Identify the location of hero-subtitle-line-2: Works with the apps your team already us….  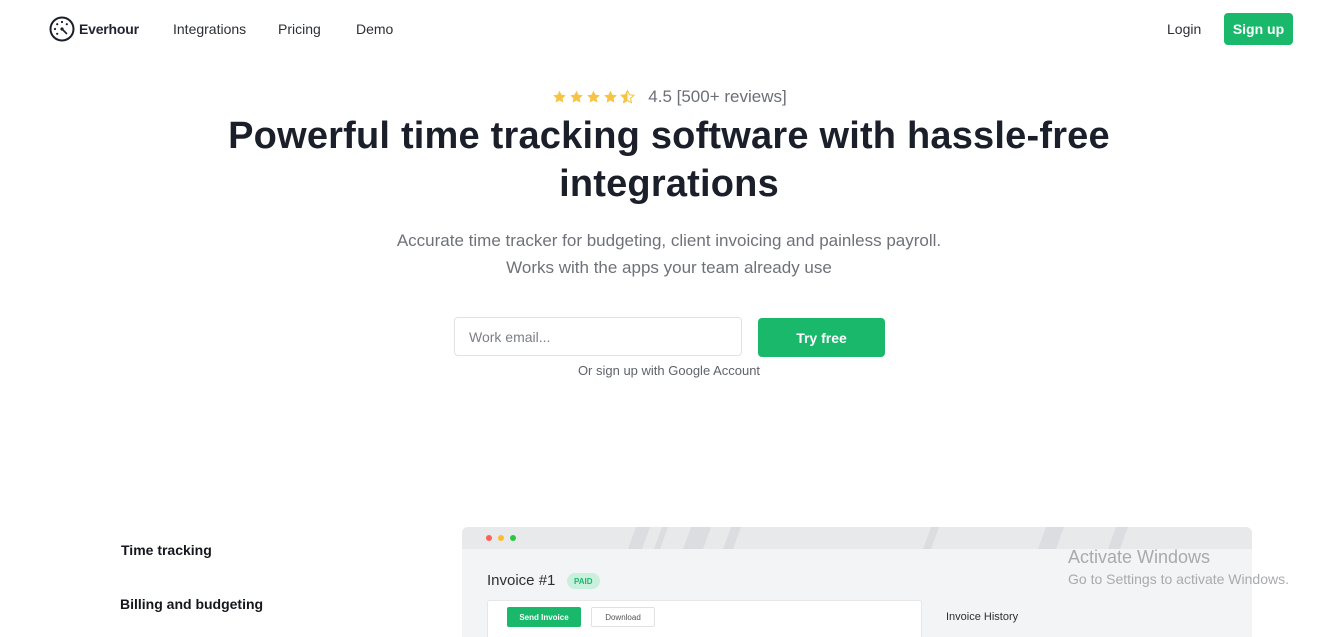
(669, 267).